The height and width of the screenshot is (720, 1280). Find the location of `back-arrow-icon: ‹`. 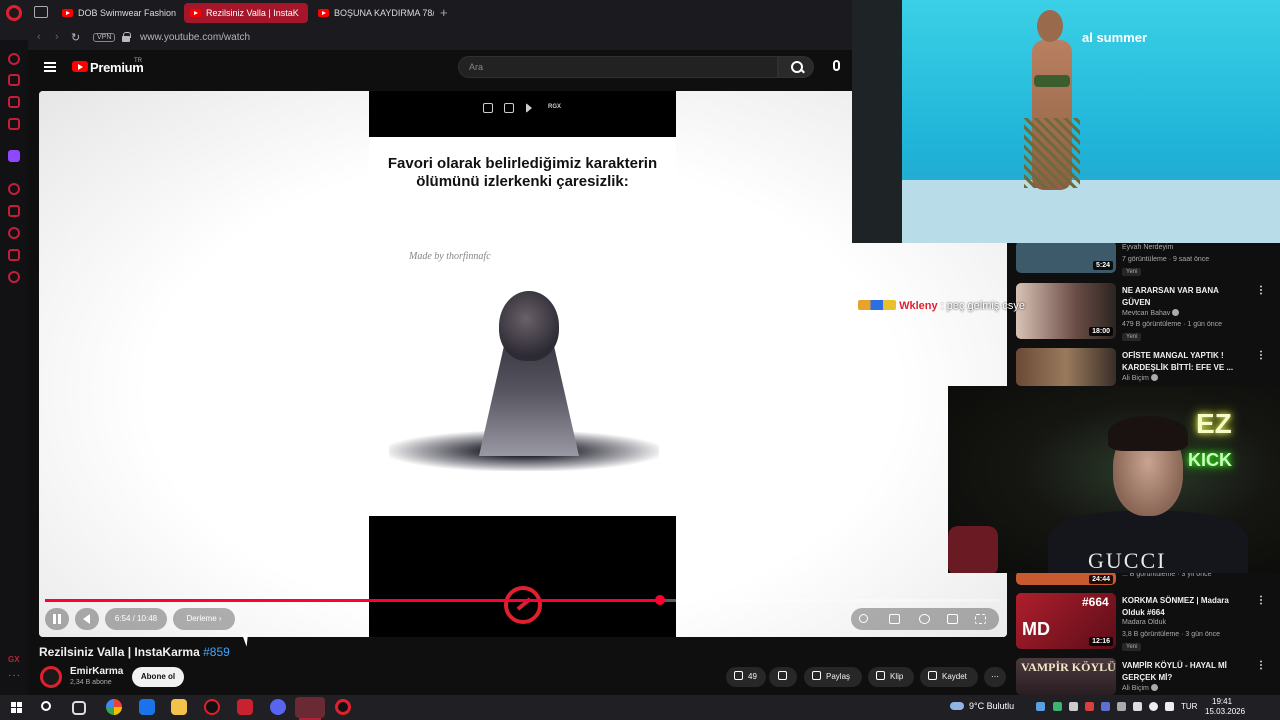

back-arrow-icon: ‹ is located at coordinates (39, 37).